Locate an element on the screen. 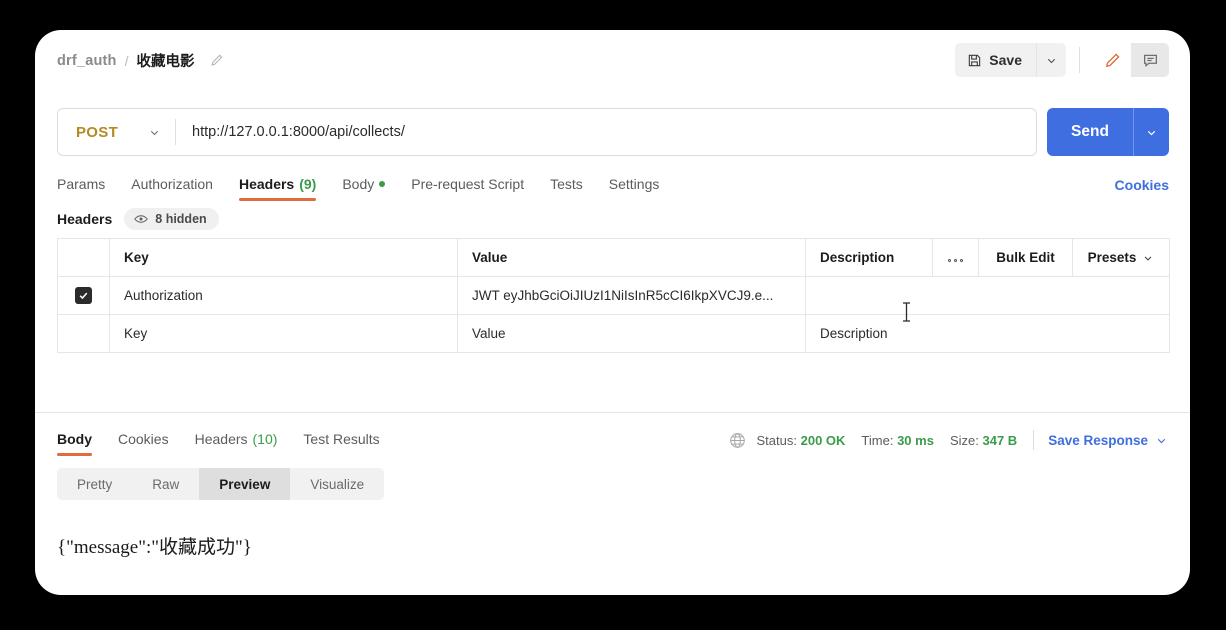 The width and height of the screenshot is (1226, 630). time-label: Time: is located at coordinates (877, 440).